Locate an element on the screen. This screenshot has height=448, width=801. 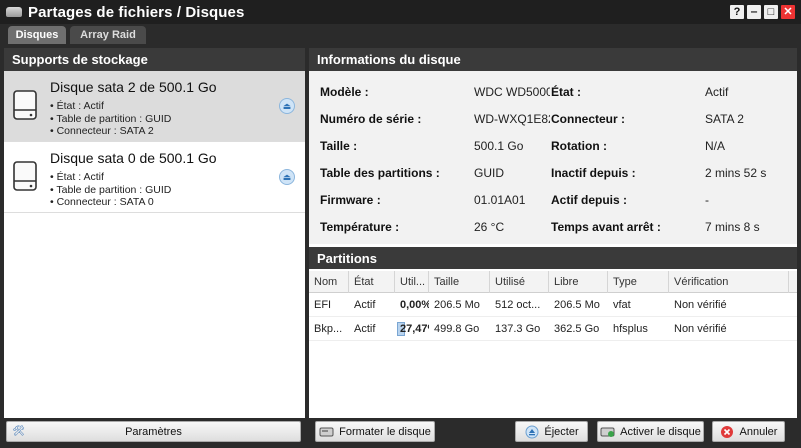
info-value: 01.01A01 is located at coordinates (500, 200).